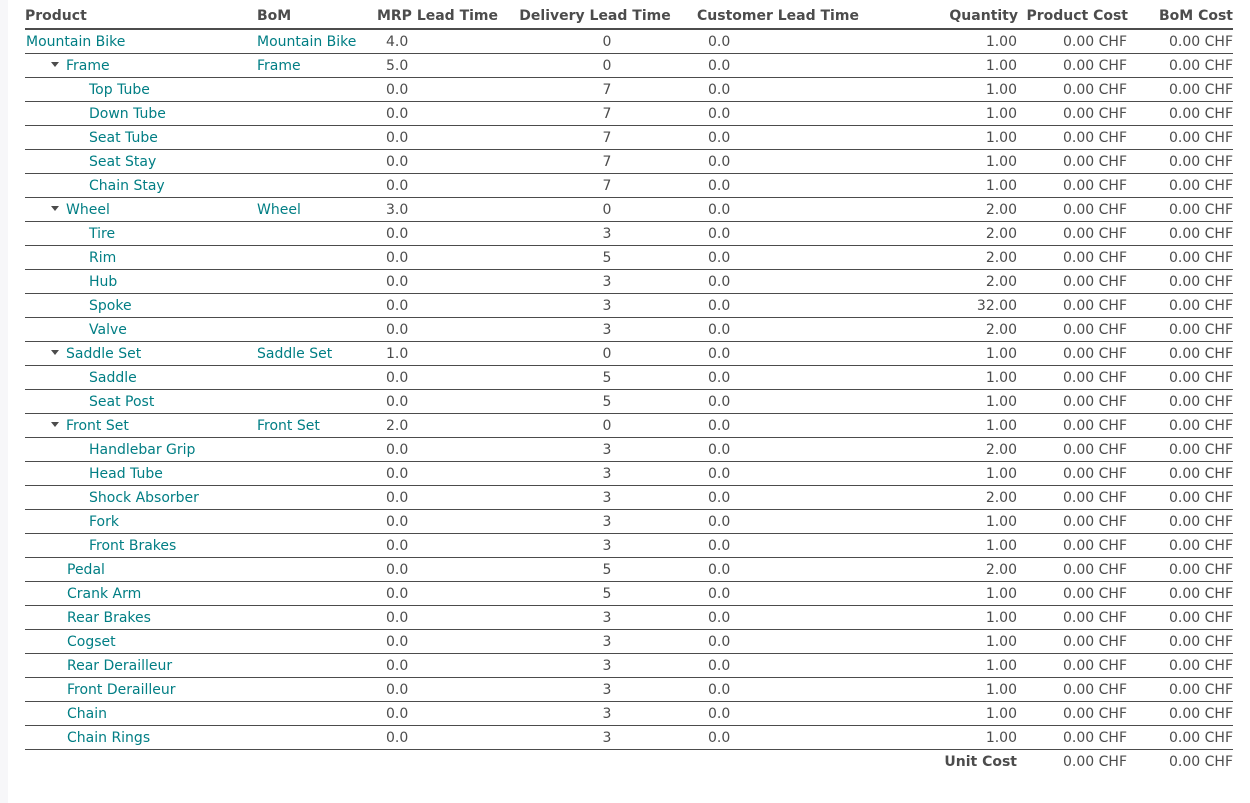 This screenshot has width=1250, height=803. What do you see at coordinates (113, 378) in the screenshot?
I see `product-link: Saddle` at bounding box center [113, 378].